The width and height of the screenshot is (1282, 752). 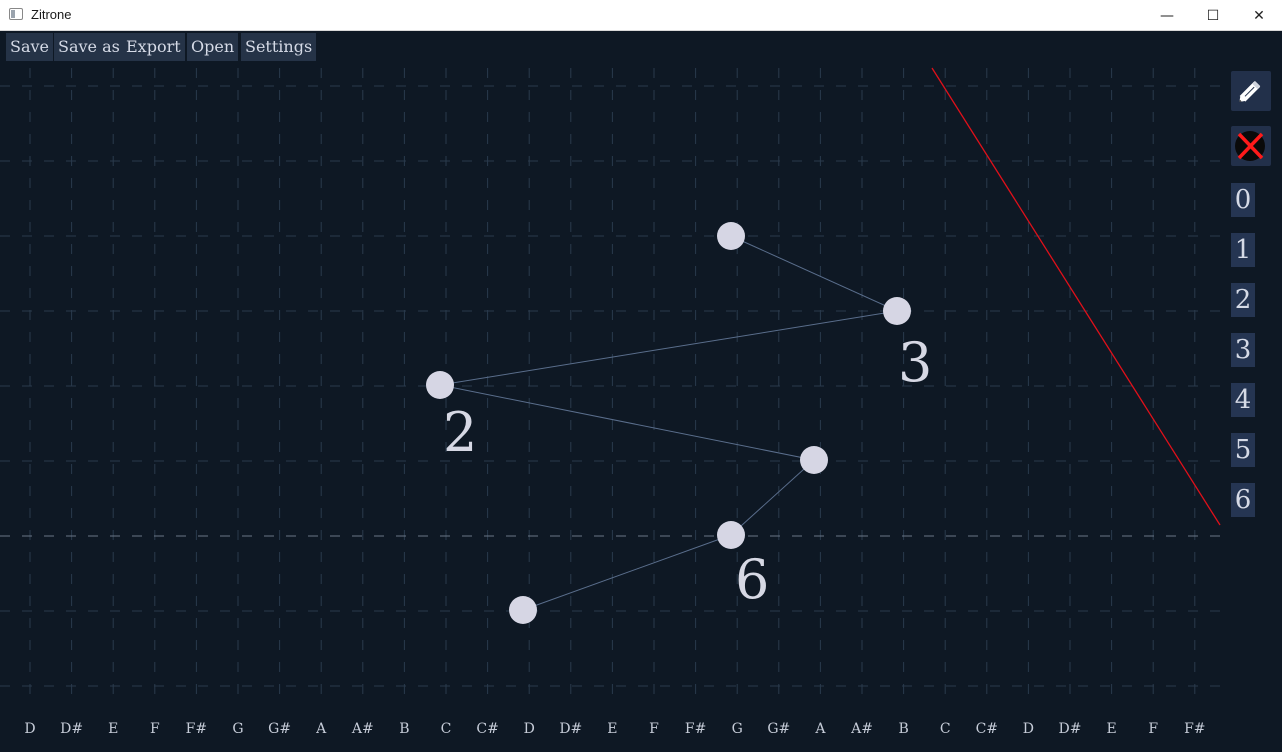 I want to click on window-titlebar: Zitrone — ☐ ✕, so click(x=641, y=15).